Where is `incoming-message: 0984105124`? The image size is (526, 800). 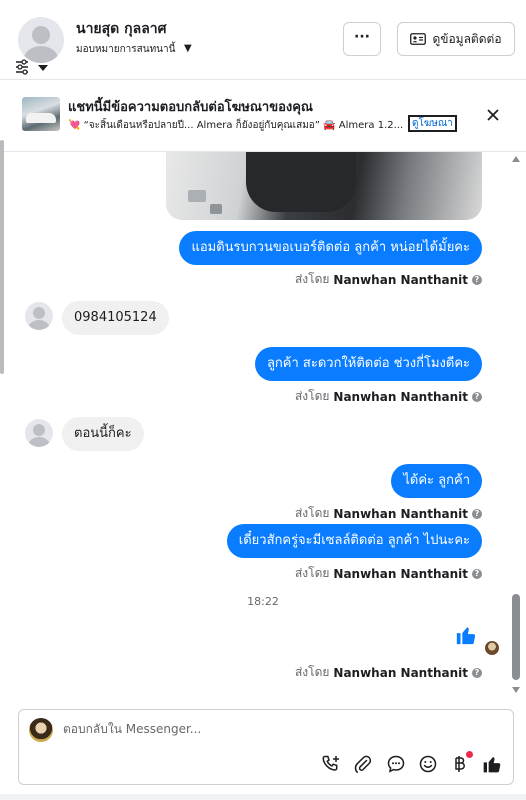
incoming-message: 0984105124 is located at coordinates (115, 318).